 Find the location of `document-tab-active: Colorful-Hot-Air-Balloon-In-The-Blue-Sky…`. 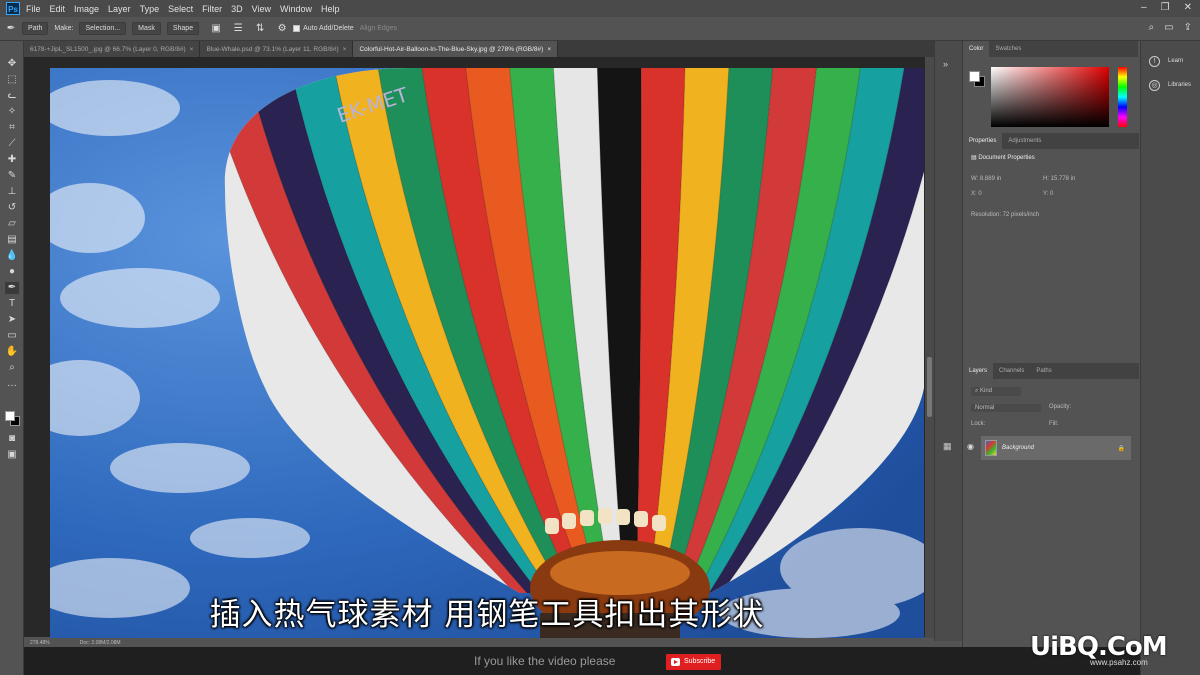

document-tab-active: Colorful-Hot-Air-Balloon-In-The-Blue-Sky… is located at coordinates (456, 49).